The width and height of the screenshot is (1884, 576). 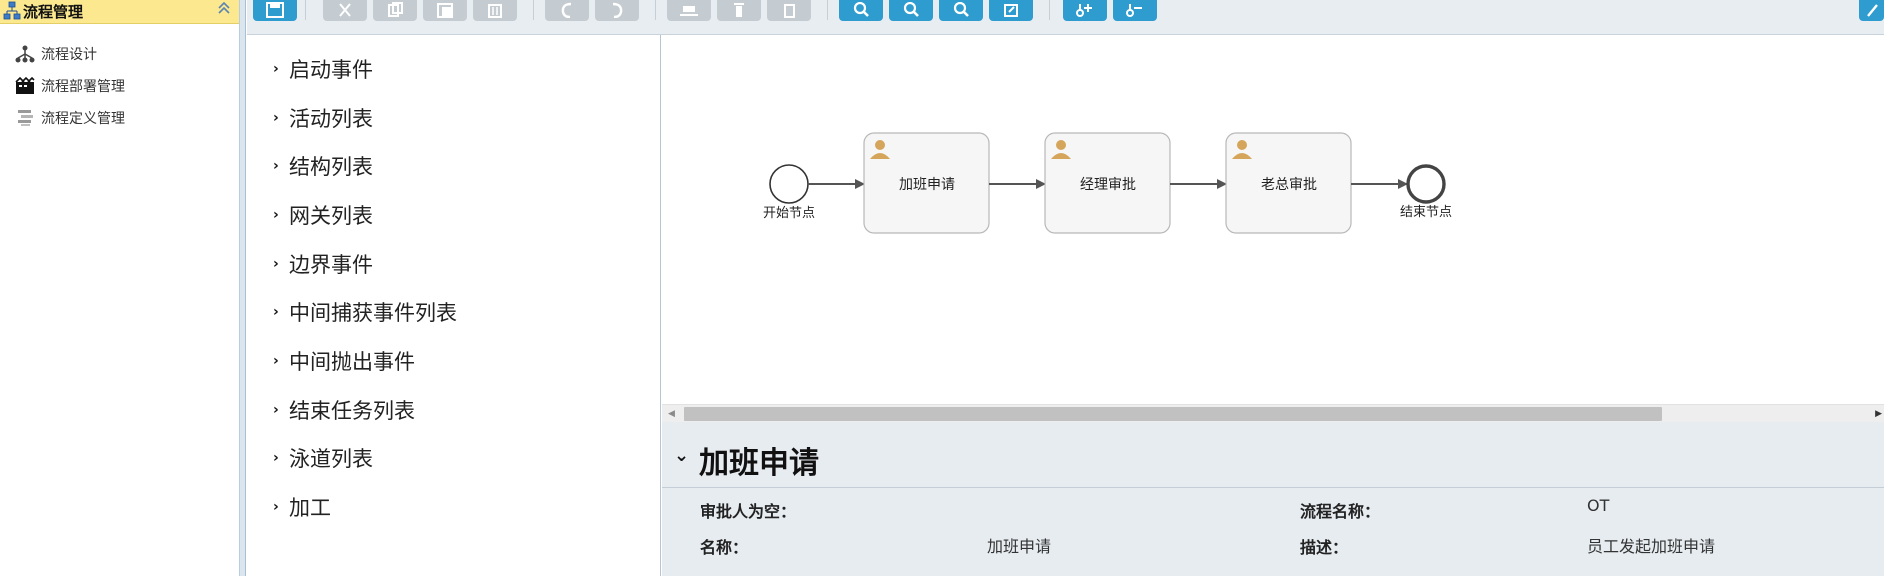 I want to click on align-vertical-button, so click(x=689, y=10).